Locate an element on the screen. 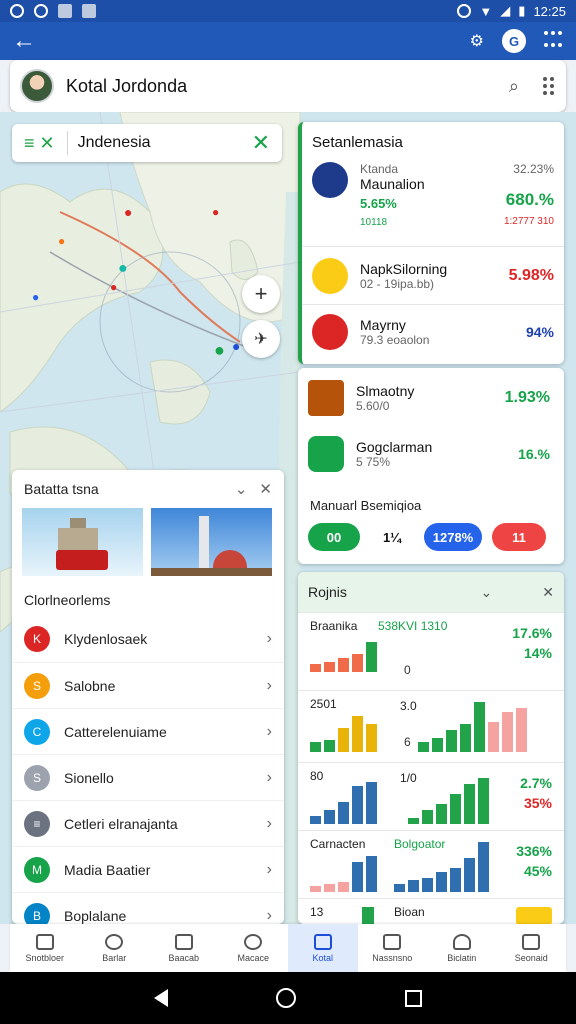  pill-button: 1¼ is located at coordinates (392, 537).